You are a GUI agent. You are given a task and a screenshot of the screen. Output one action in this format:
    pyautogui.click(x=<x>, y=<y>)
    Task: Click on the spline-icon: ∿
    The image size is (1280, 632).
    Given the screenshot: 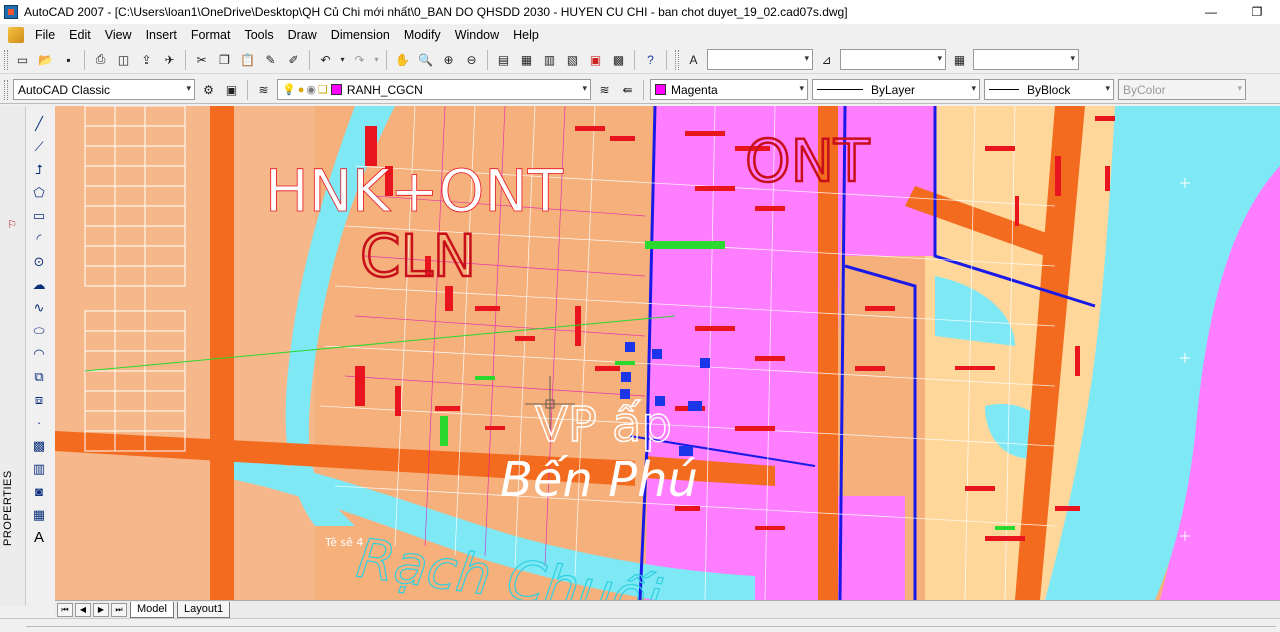 What is the action you would take?
    pyautogui.click(x=39, y=307)
    